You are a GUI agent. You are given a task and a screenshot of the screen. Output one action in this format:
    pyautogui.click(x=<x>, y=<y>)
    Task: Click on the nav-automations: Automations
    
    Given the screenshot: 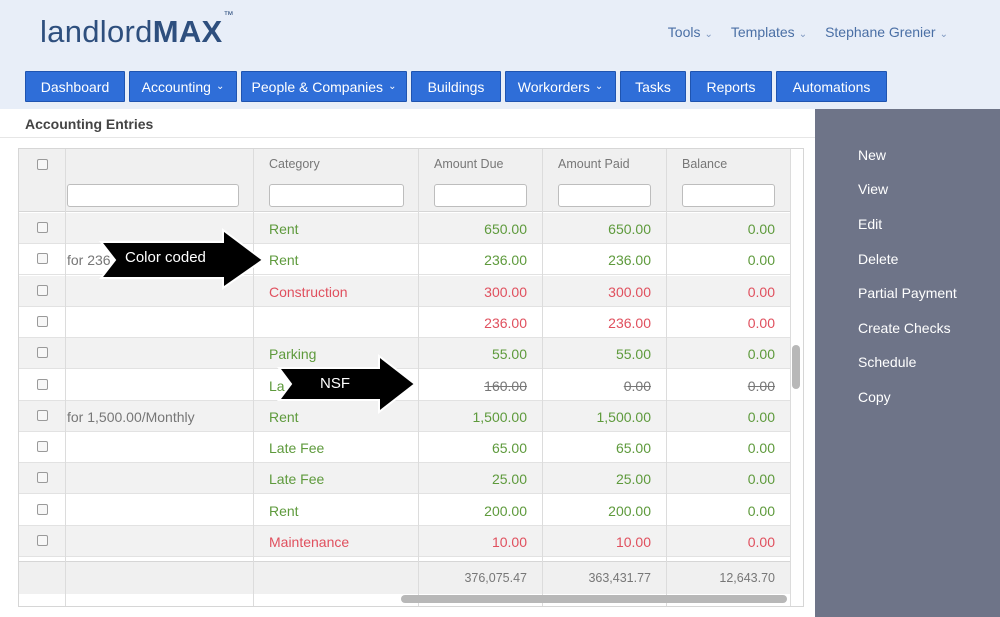 What is the action you would take?
    pyautogui.click(x=831, y=86)
    